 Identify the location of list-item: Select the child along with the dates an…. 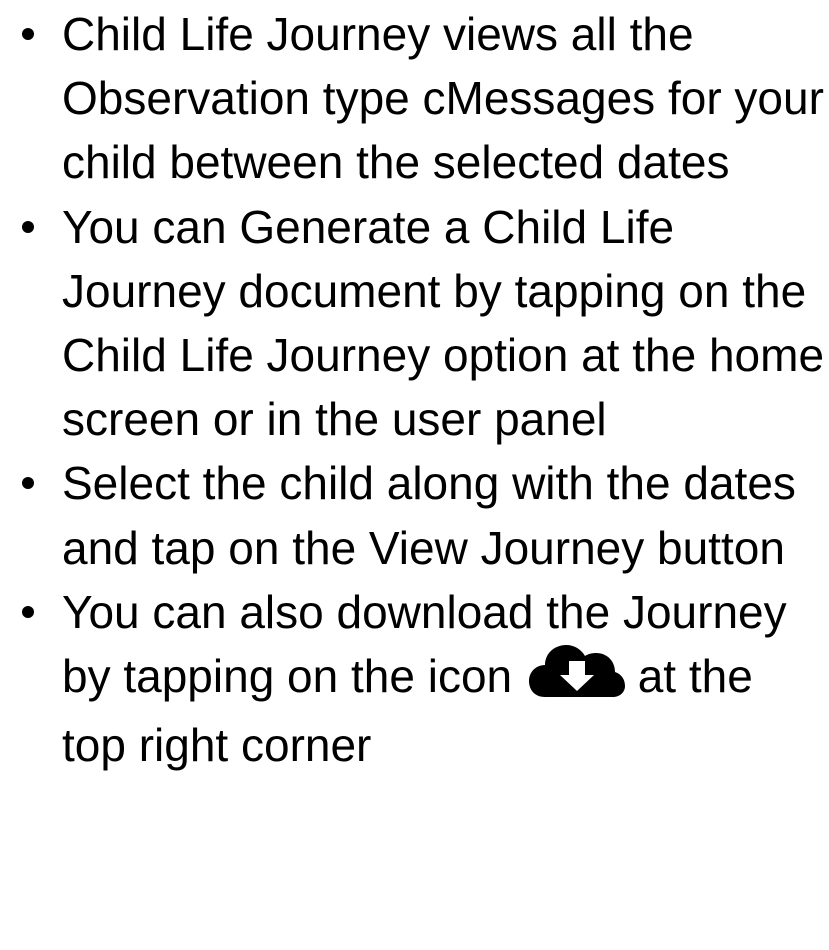
(414, 515).